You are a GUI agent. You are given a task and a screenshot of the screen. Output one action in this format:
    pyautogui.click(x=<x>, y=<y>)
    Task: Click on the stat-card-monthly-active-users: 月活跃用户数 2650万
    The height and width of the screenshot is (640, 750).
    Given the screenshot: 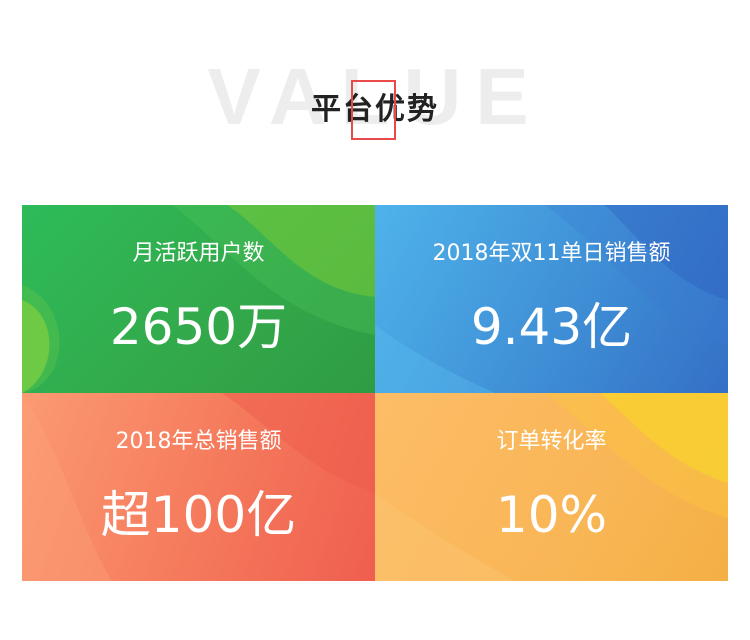 What is the action you would take?
    pyautogui.click(x=198, y=299)
    